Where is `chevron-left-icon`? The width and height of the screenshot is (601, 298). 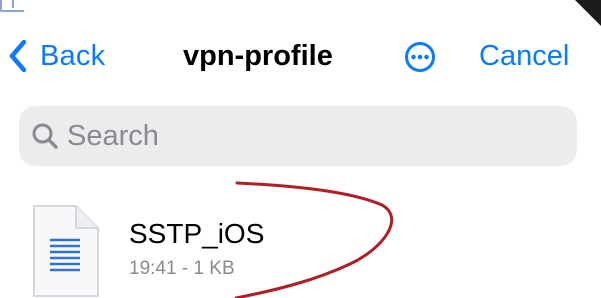 chevron-left-icon is located at coordinates (18, 56).